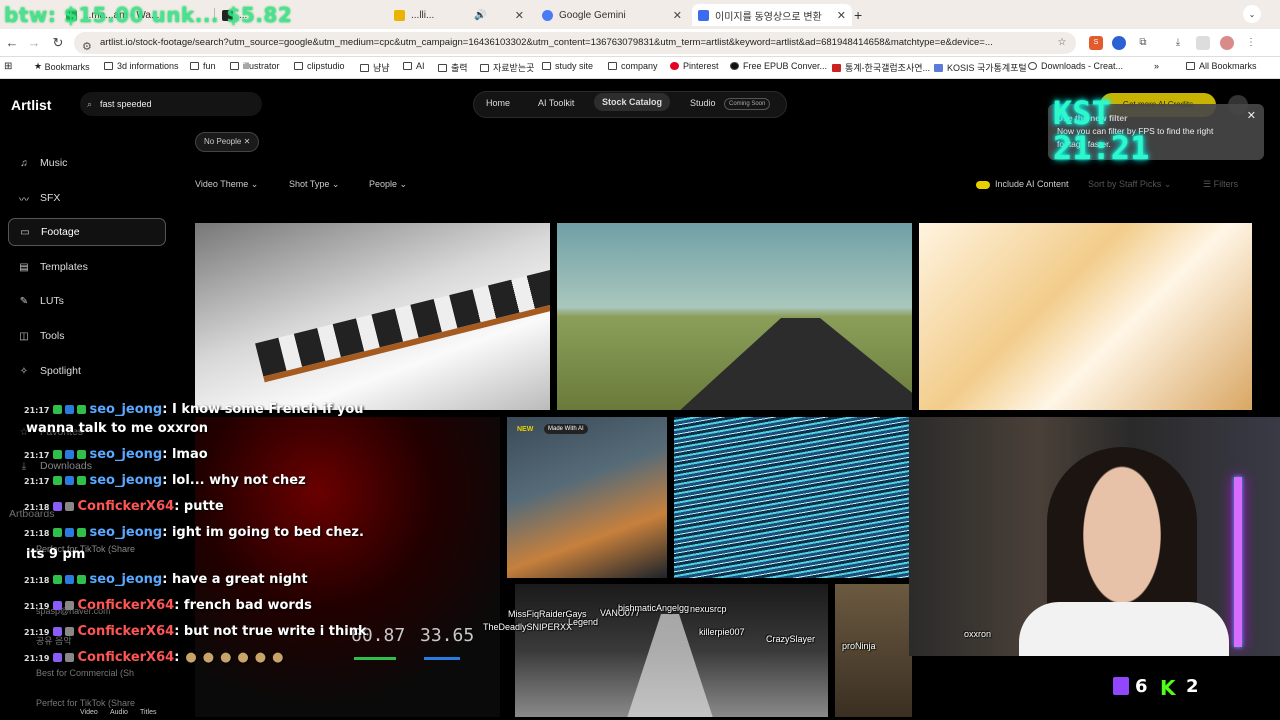  Describe the element at coordinates (1062, 43) in the screenshot. I see `bookmark-star-icon: ☆` at that location.